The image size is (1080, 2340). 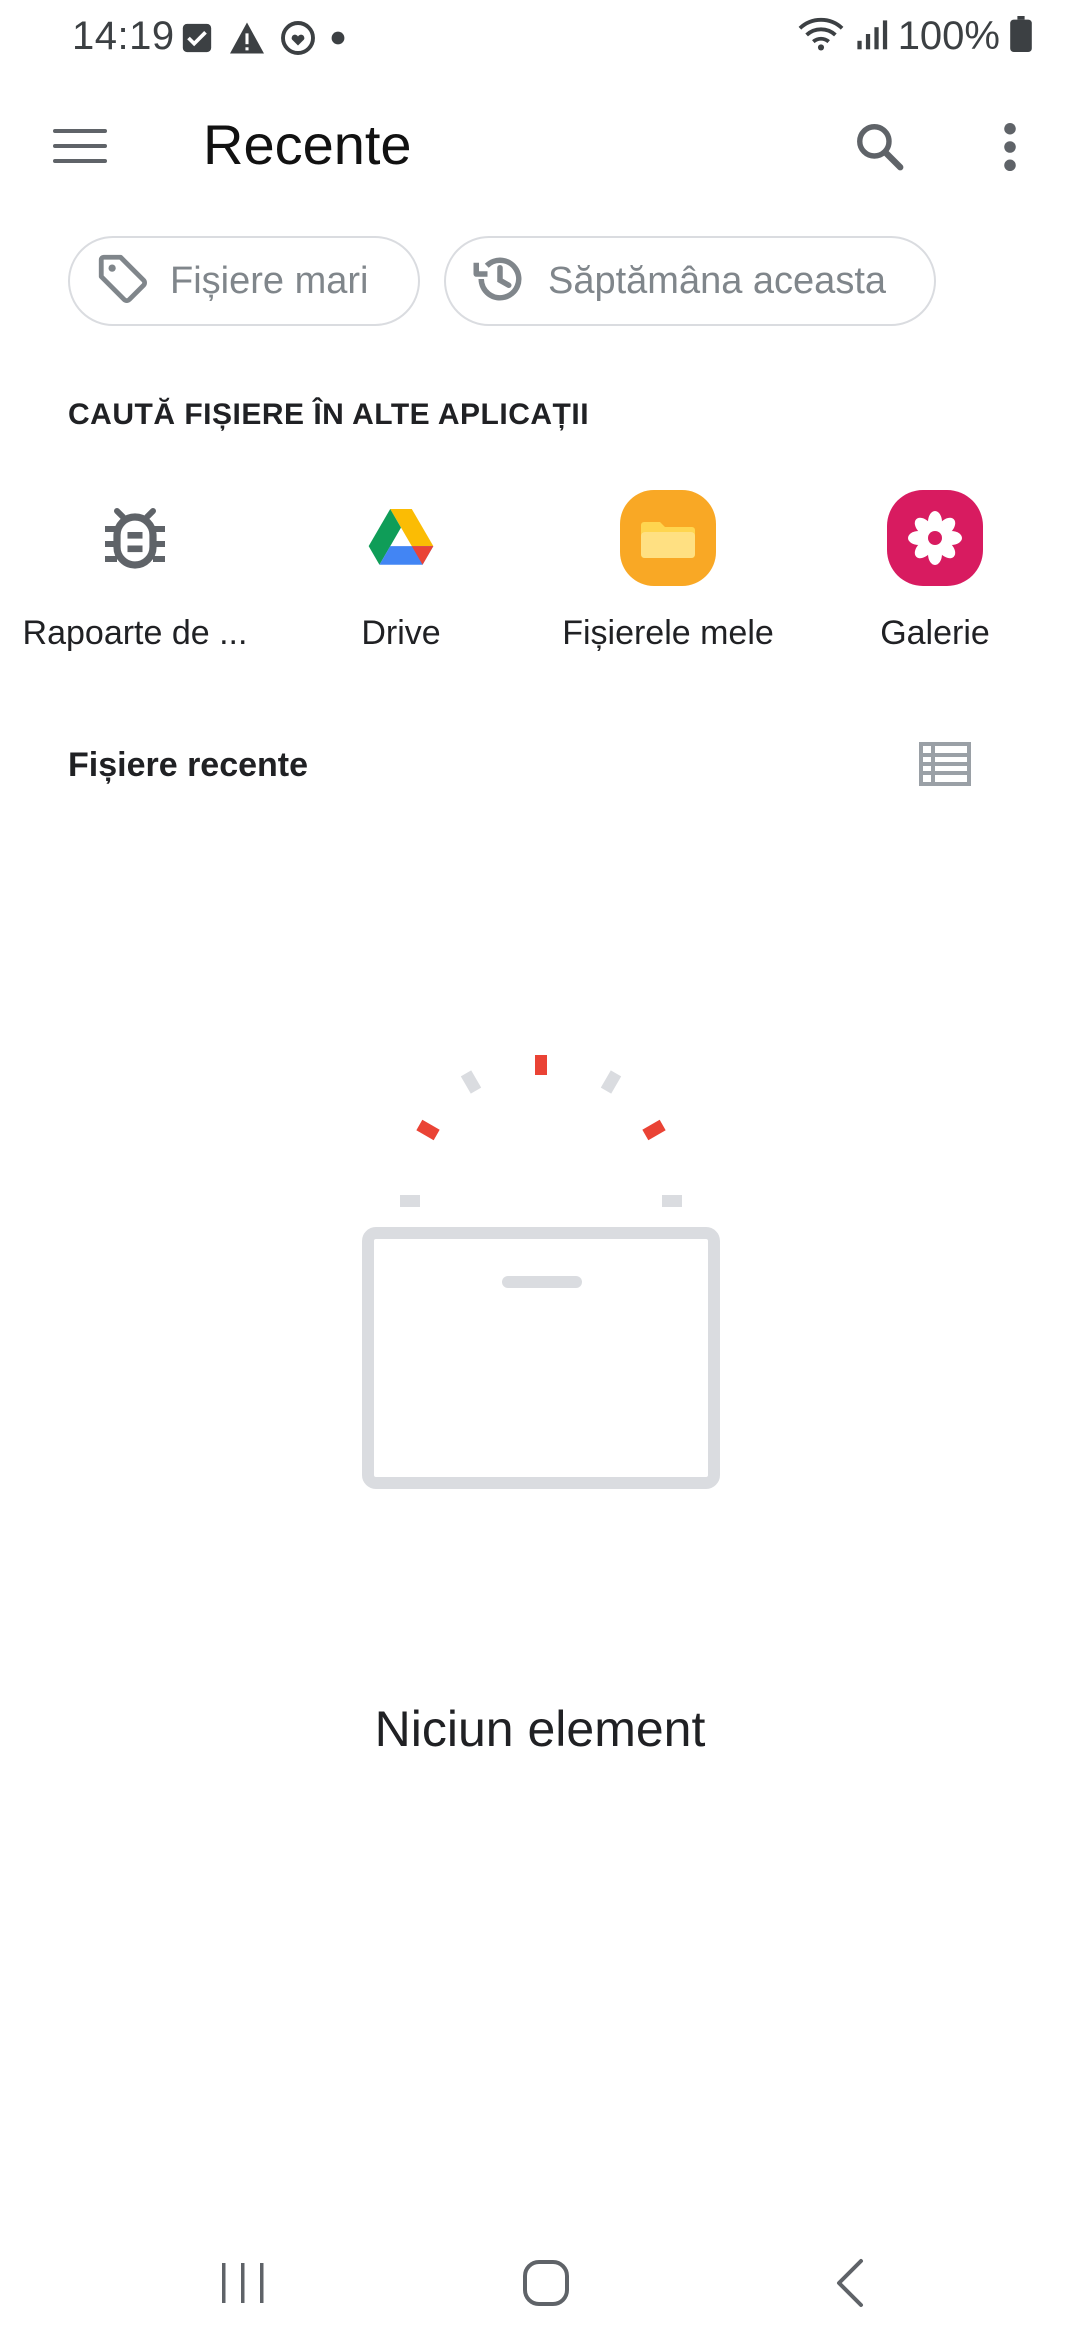 What do you see at coordinates (197, 40) in the screenshot?
I see `checkbox-notification-icon` at bounding box center [197, 40].